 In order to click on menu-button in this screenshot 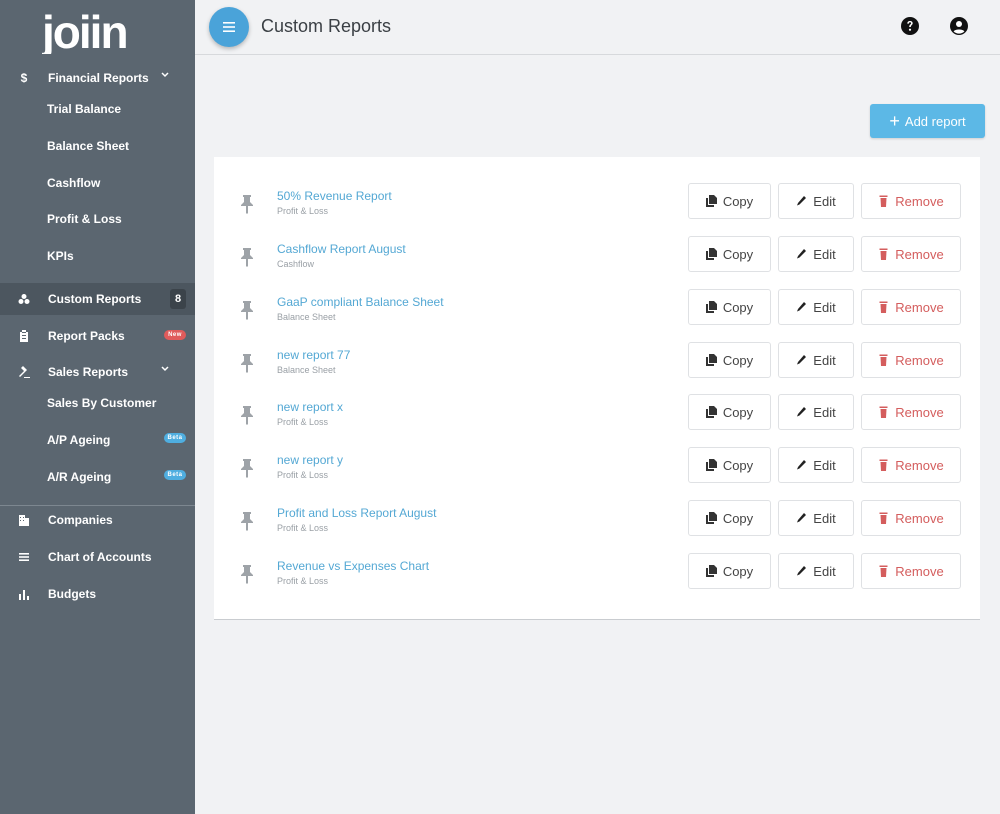, I will do `click(229, 27)`.